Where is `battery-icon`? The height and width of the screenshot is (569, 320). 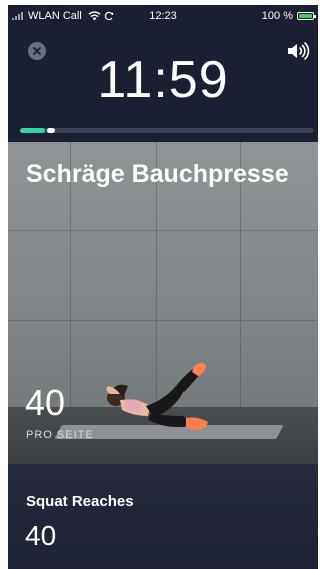
battery-icon is located at coordinates (306, 16).